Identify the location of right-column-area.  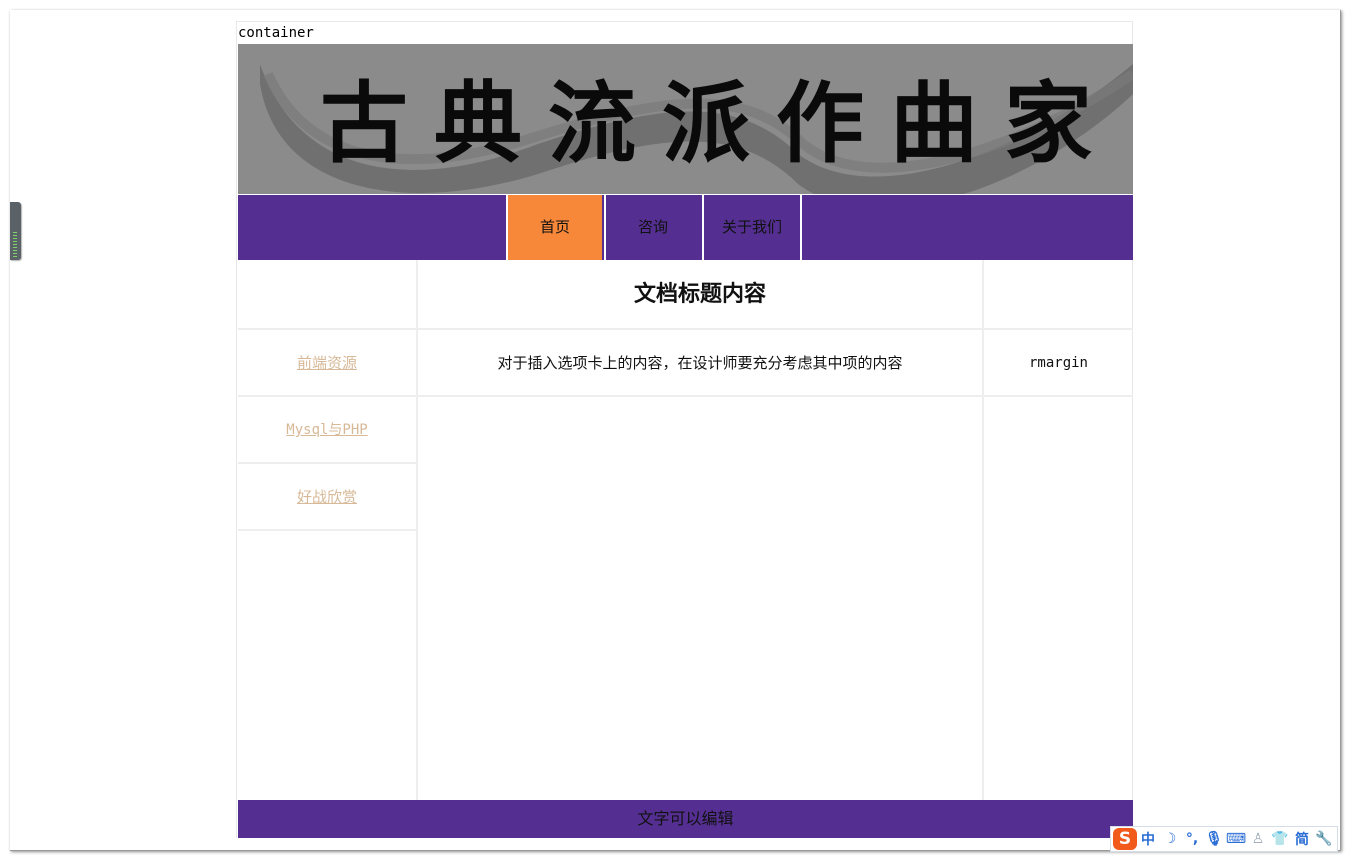
(1057, 597).